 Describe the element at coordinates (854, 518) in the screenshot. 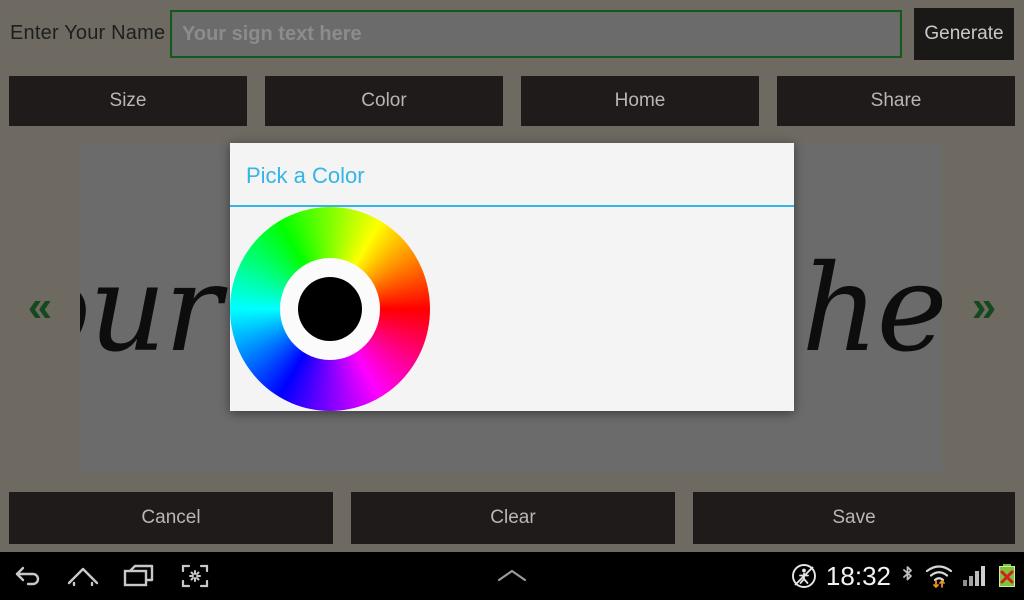

I see `save-button: Save` at that location.